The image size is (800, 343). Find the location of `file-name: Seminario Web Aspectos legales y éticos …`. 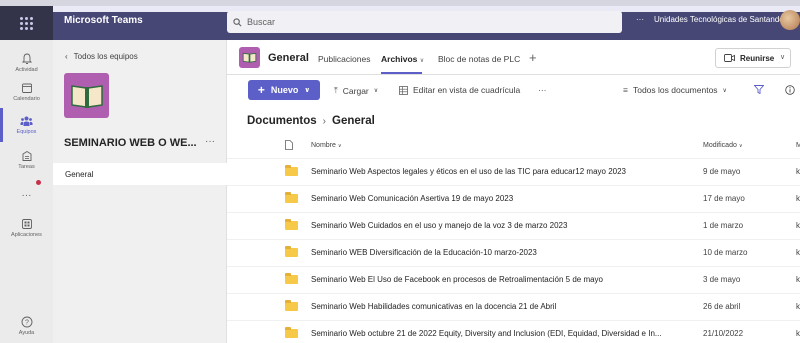

file-name: Seminario Web Aspectos legales y éticos … is located at coordinates (501, 171).